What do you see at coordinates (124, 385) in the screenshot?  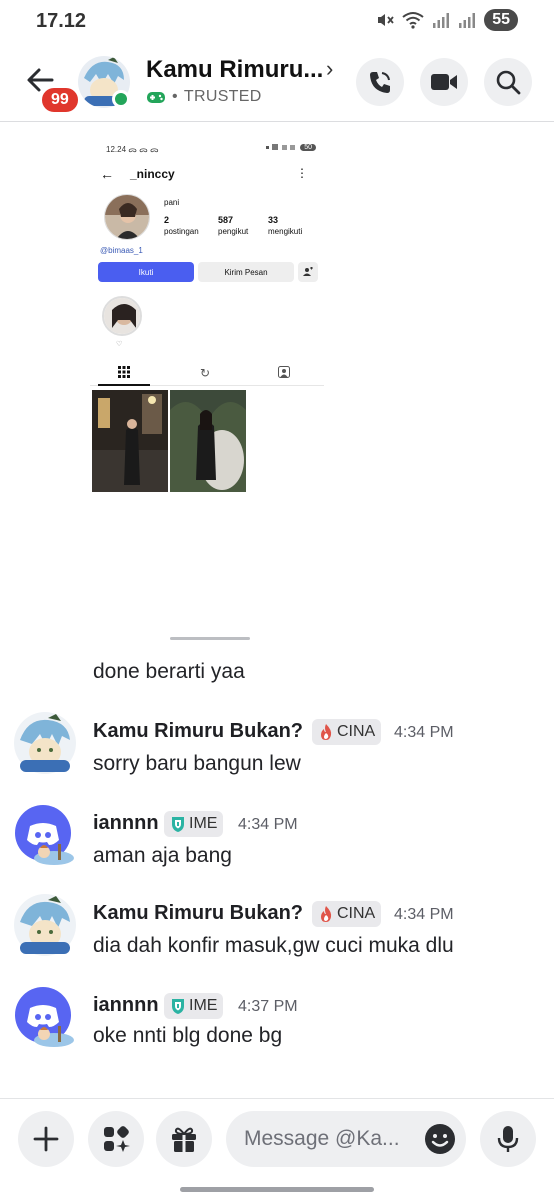 I see `embedded-active-tab-indicator` at bounding box center [124, 385].